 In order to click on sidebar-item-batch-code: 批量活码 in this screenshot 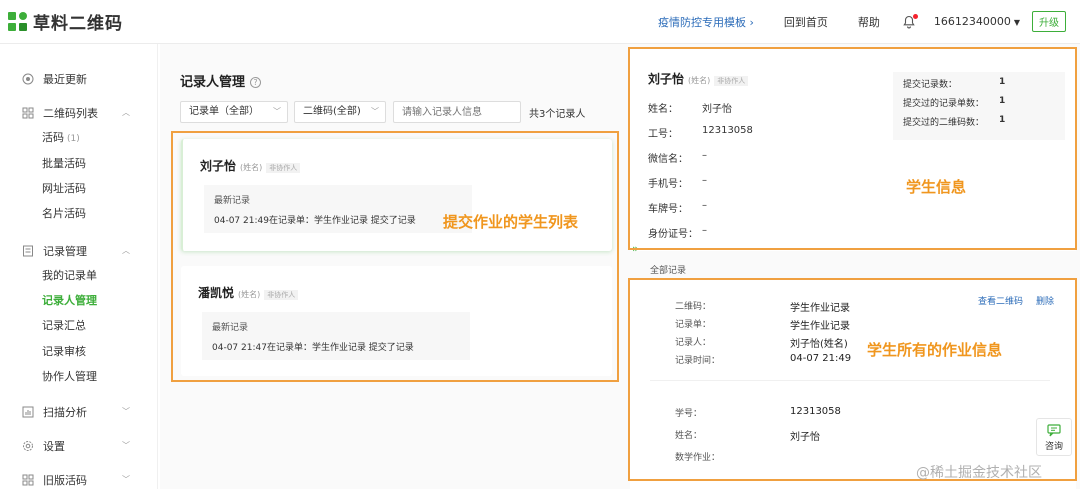, I will do `click(64, 164)`.